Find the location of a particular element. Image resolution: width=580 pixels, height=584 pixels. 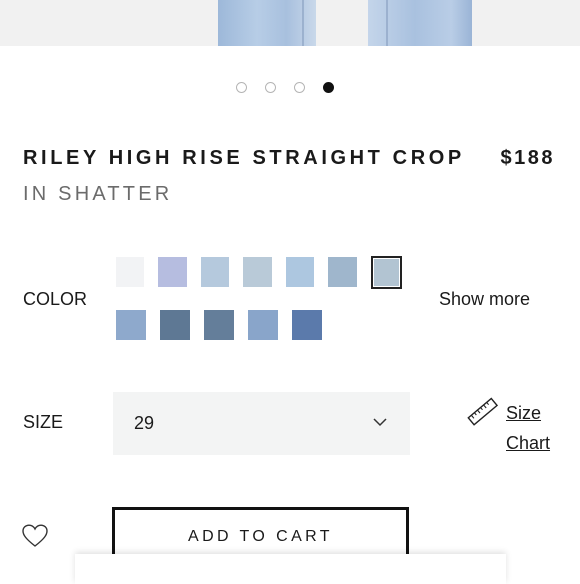

carousel-dots is located at coordinates (285, 87).